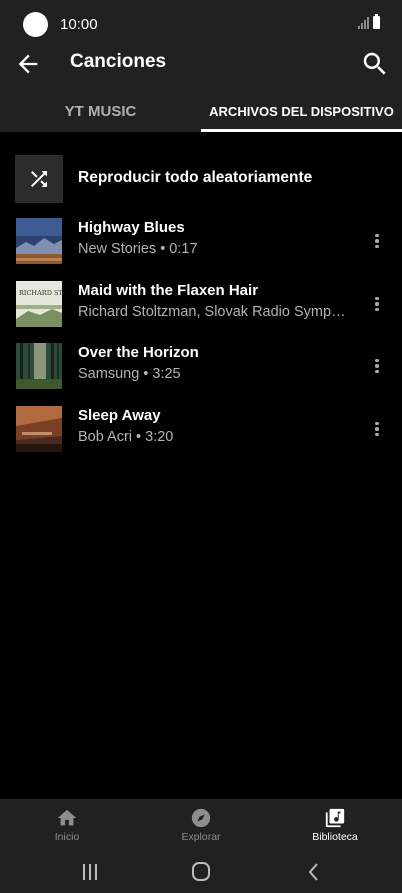  I want to click on system-icons, so click(369, 21).